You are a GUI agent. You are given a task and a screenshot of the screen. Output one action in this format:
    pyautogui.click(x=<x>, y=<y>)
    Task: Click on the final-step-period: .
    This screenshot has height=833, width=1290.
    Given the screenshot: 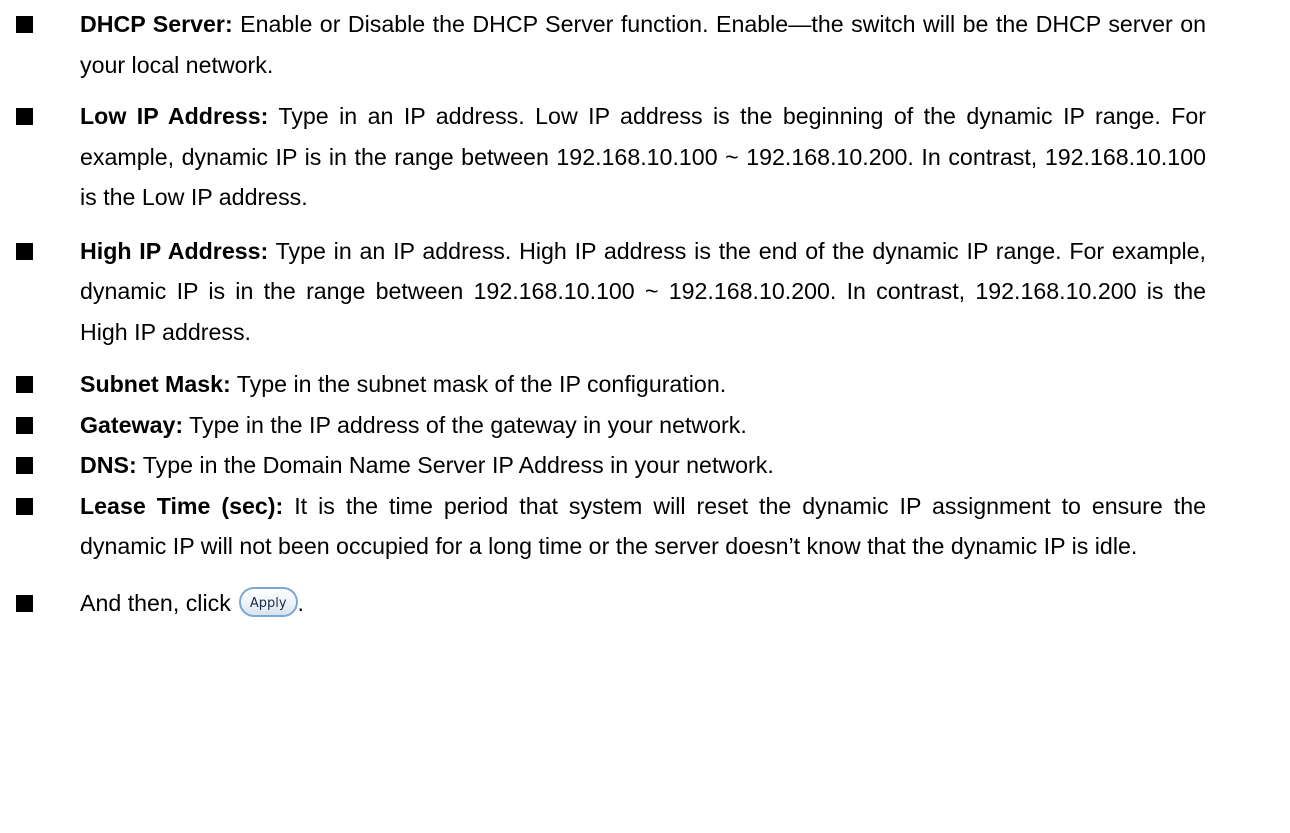 What is the action you would take?
    pyautogui.click(x=300, y=602)
    